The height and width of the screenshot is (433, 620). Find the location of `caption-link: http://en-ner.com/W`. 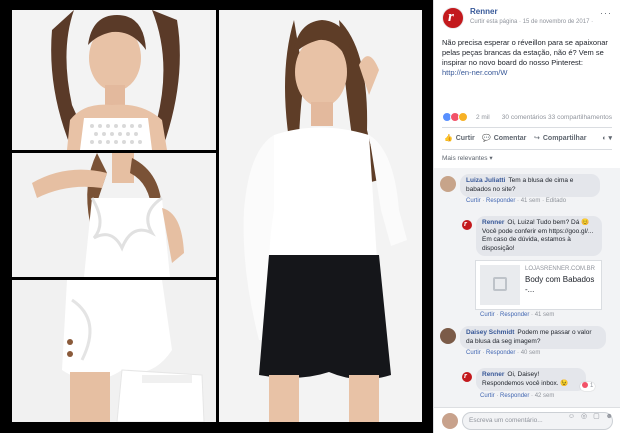

caption-link: http://en-ner.com/W is located at coordinates (474, 72).